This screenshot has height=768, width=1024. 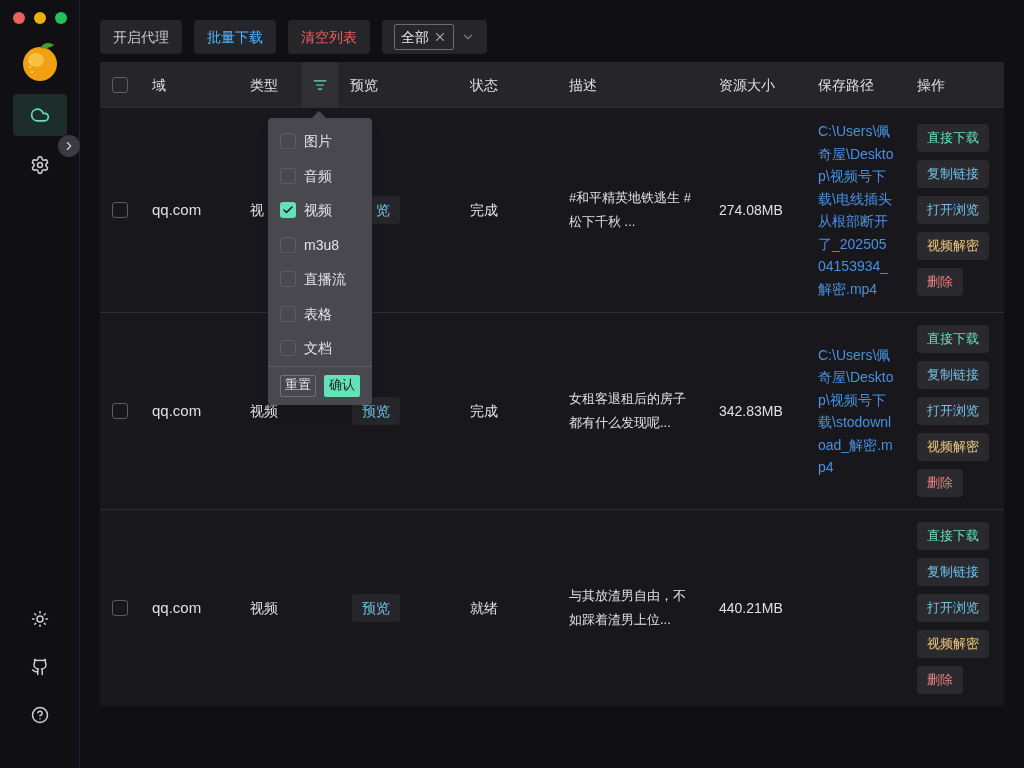 I want to click on filter-option: 文档, so click(x=318, y=348).